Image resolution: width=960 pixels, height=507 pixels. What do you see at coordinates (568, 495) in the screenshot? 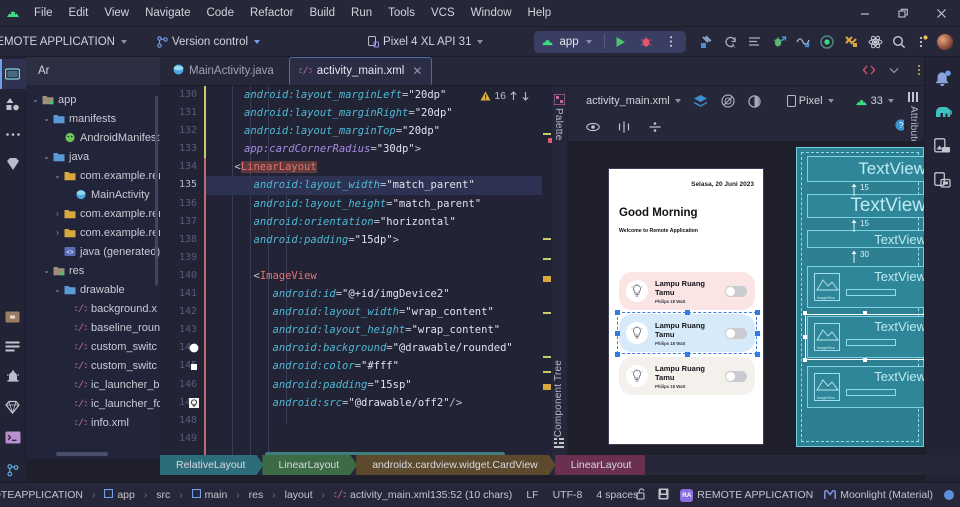
I see `file-encoding: UTF-8` at bounding box center [568, 495].